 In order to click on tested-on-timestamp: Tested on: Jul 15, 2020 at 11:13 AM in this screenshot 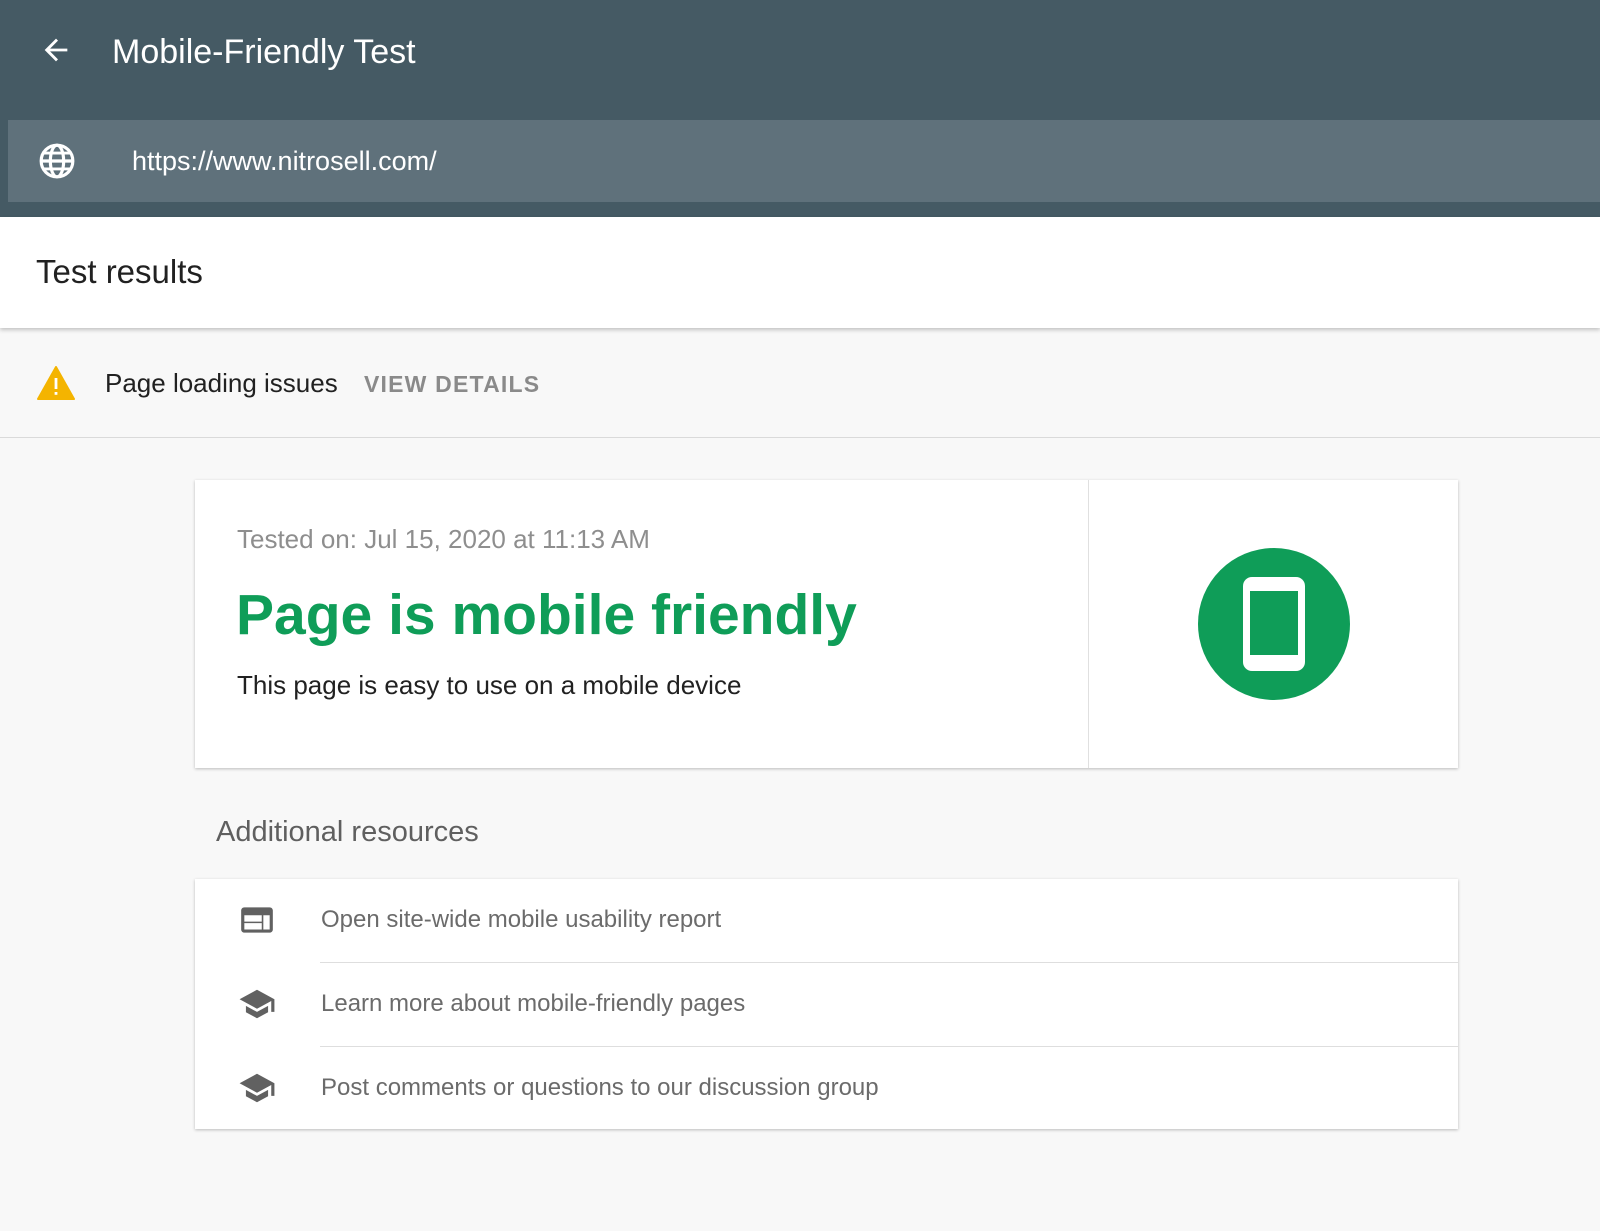, I will do `click(443, 539)`.